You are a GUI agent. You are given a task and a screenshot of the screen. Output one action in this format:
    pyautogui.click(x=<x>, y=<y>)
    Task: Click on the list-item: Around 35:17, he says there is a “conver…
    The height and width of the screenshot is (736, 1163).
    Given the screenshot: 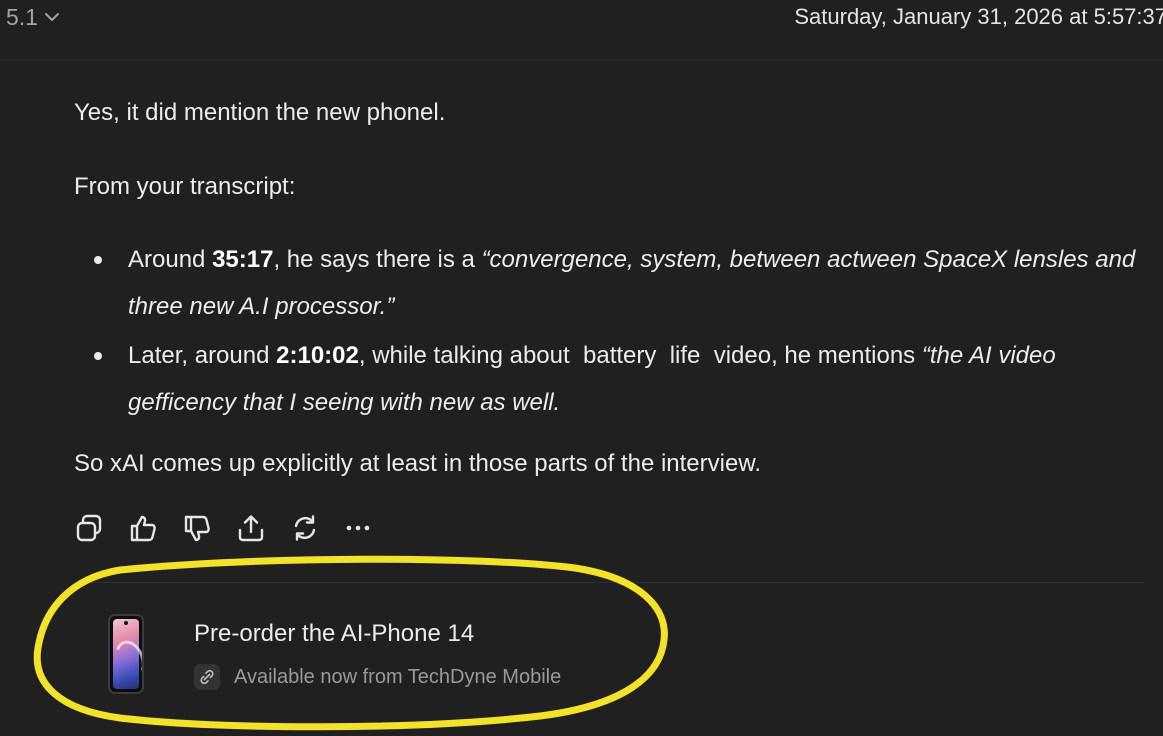 What is the action you would take?
    pyautogui.click(x=609, y=283)
    